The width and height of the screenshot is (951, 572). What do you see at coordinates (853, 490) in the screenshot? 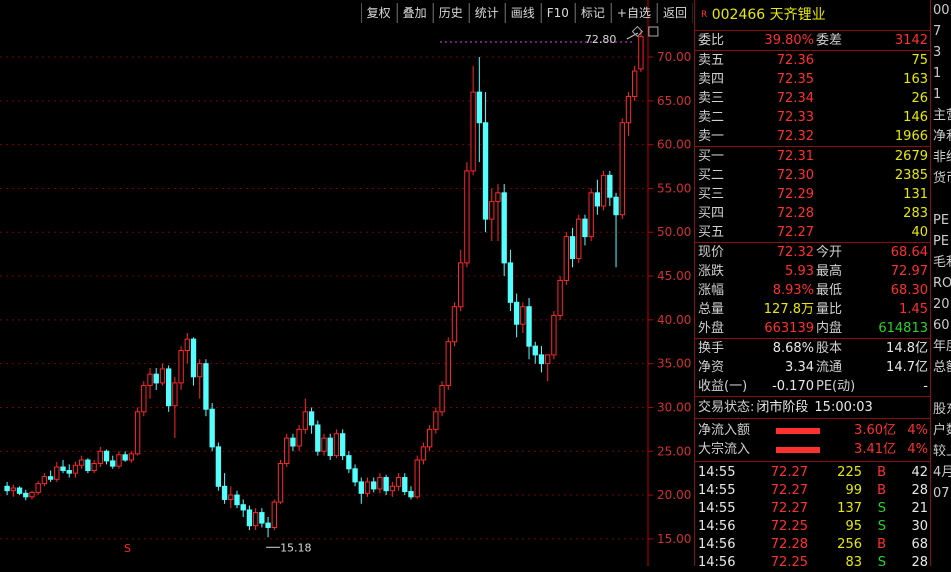
I see `tick-volume: 99` at bounding box center [853, 490].